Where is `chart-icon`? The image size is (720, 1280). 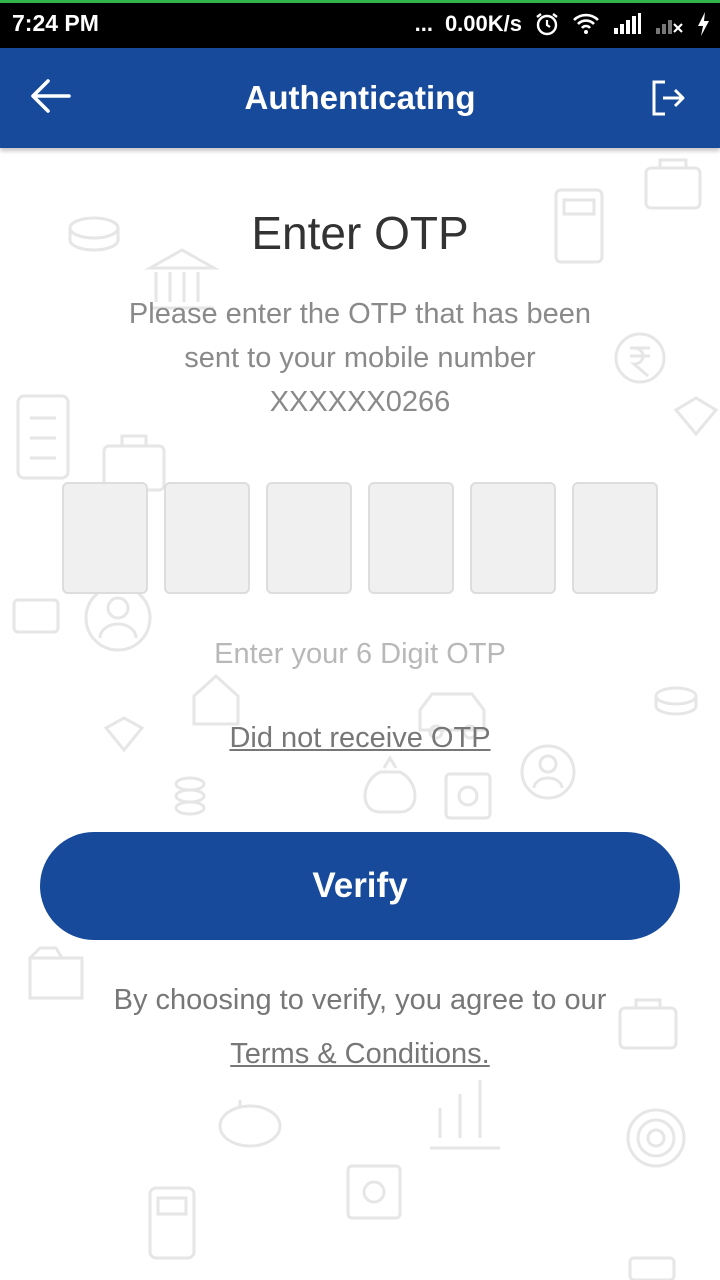 chart-icon is located at coordinates (465, 1115).